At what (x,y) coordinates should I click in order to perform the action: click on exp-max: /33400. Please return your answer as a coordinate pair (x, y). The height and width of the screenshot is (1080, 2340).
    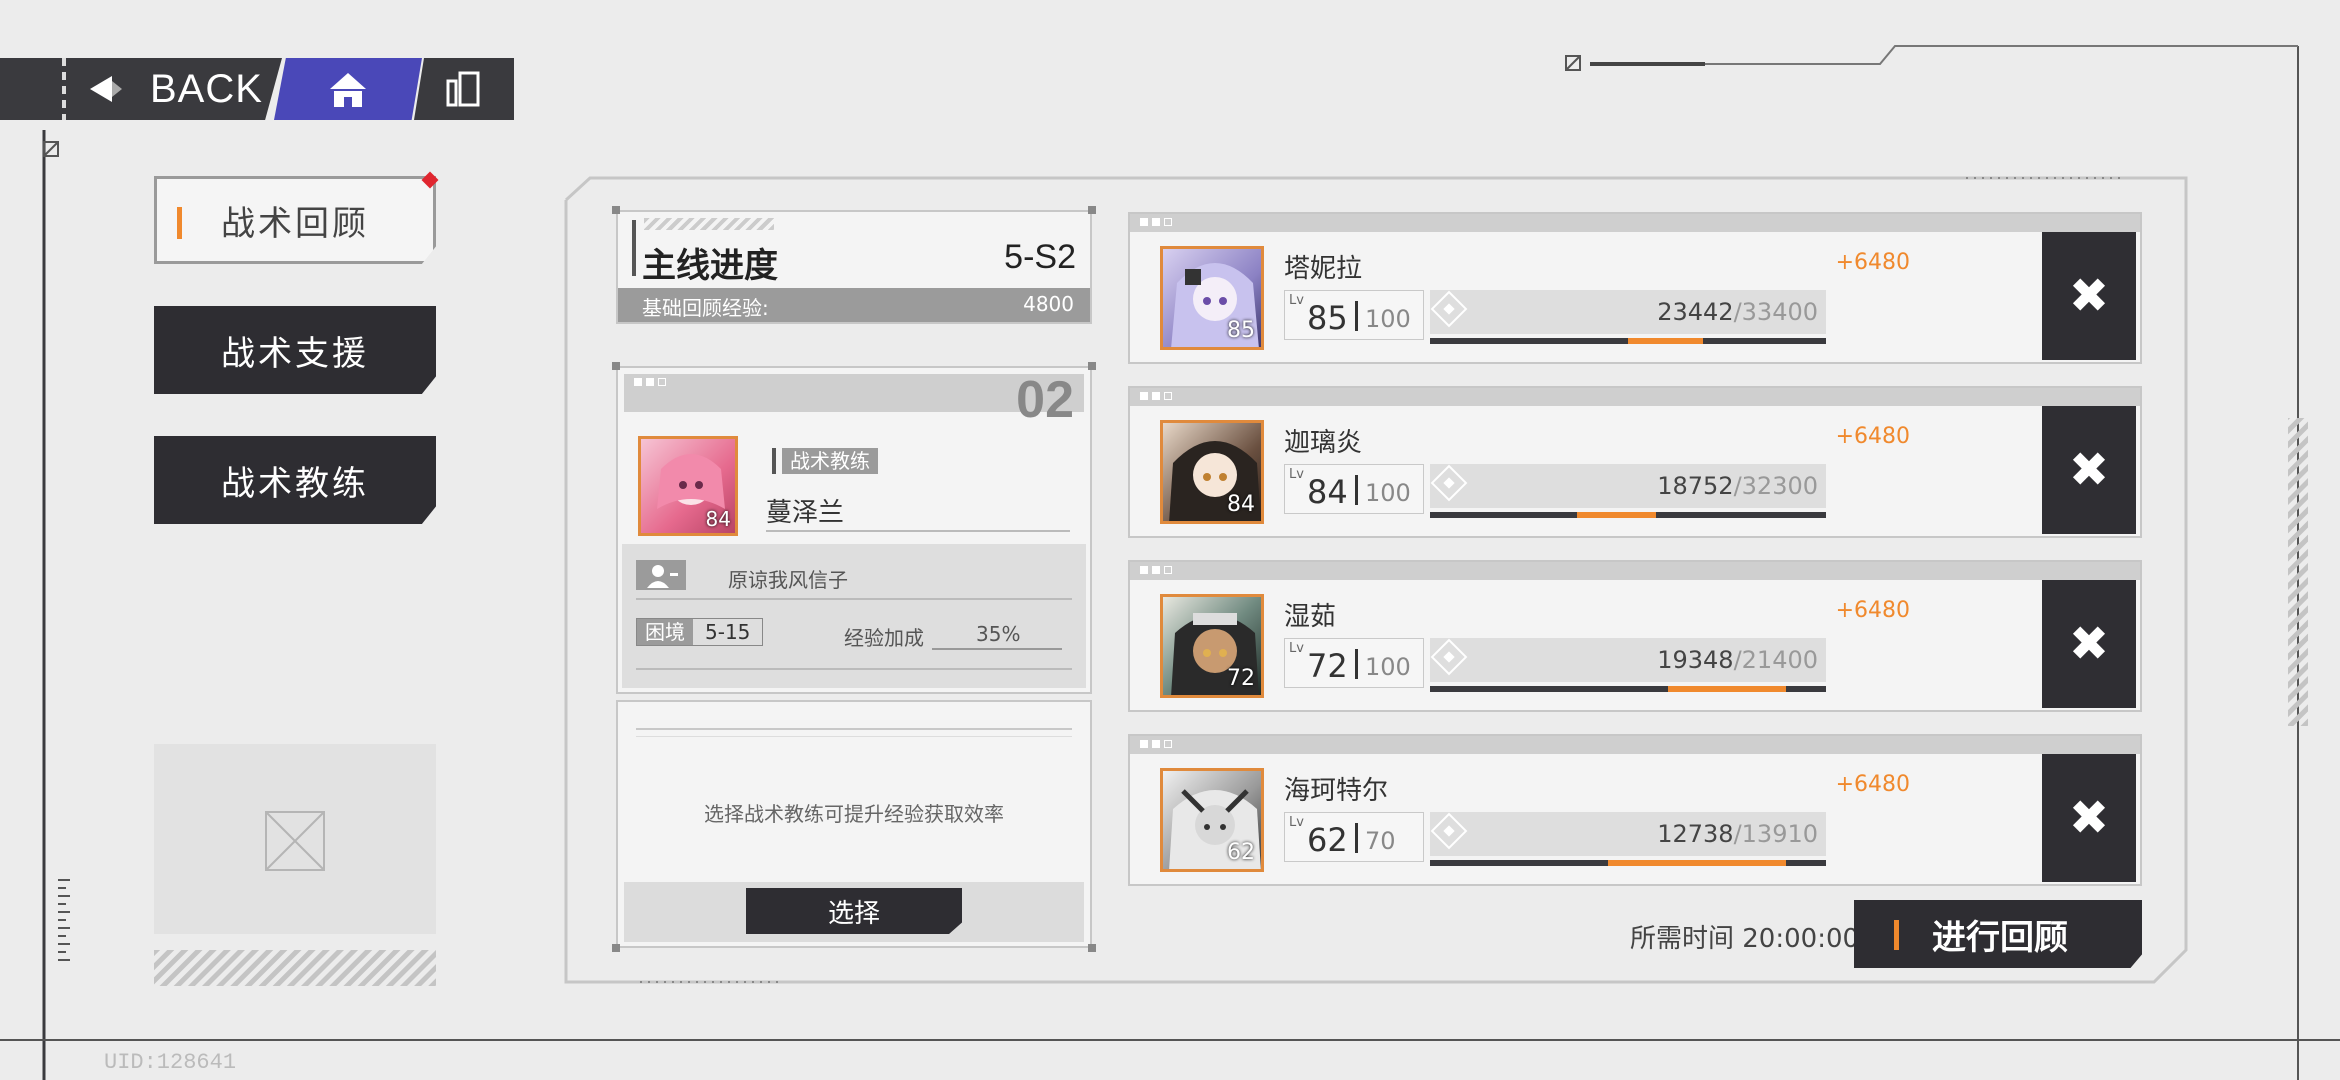
    Looking at the image, I should click on (1775, 312).